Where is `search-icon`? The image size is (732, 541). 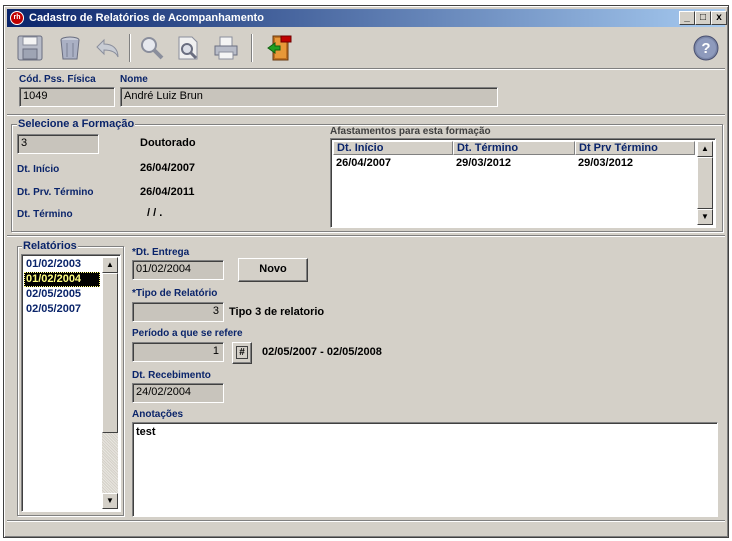
search-icon is located at coordinates (152, 48).